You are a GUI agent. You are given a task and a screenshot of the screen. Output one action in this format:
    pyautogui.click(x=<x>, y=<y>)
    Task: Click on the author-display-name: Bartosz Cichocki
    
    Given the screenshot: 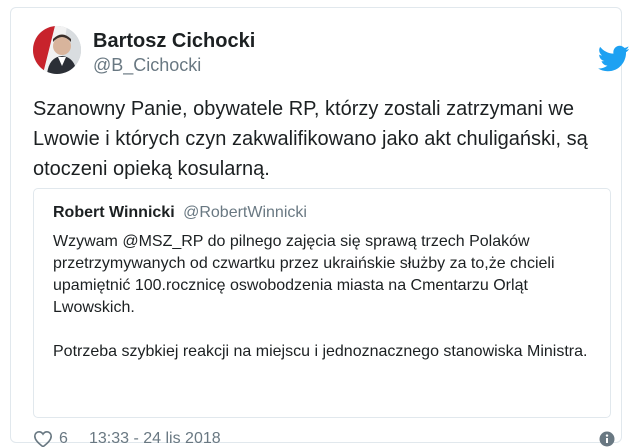 What is the action you would take?
    pyautogui.click(x=174, y=41)
    